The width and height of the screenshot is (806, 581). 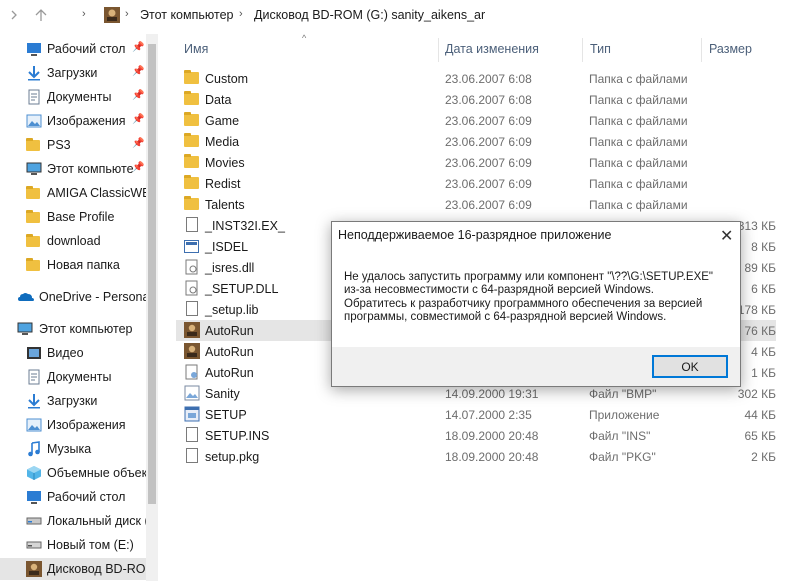 I want to click on file-name: AutoRun, so click(x=229, y=352).